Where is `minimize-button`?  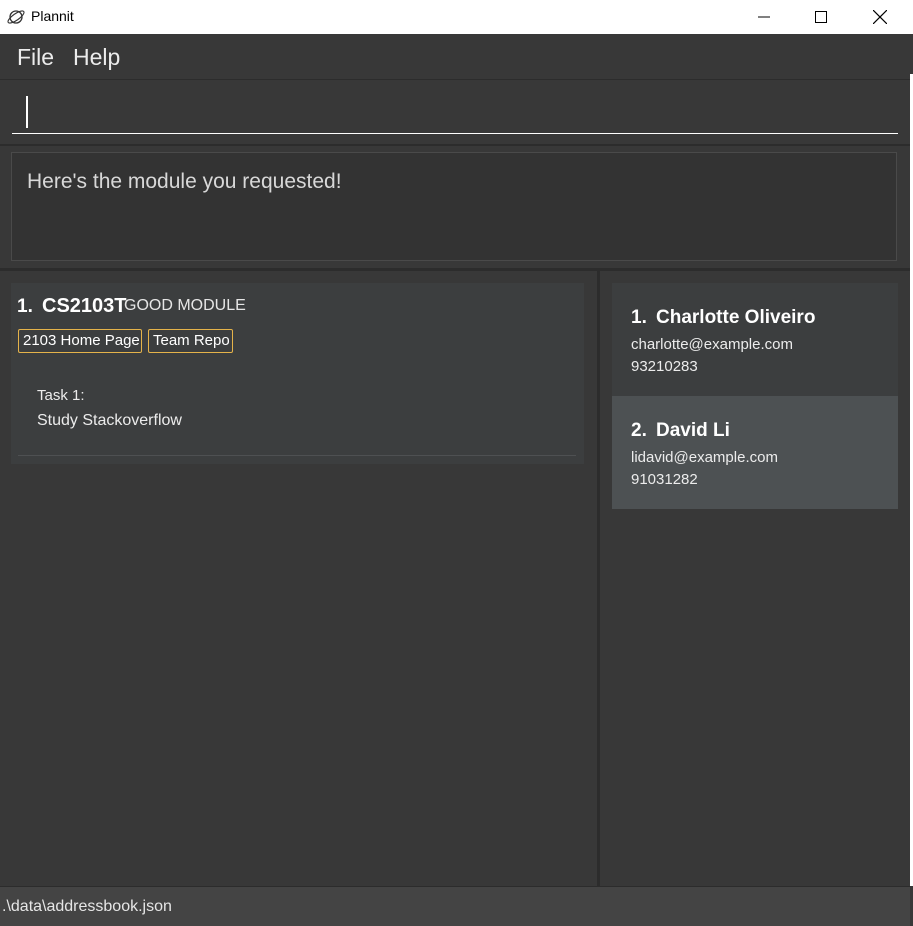 minimize-button is located at coordinates (764, 17).